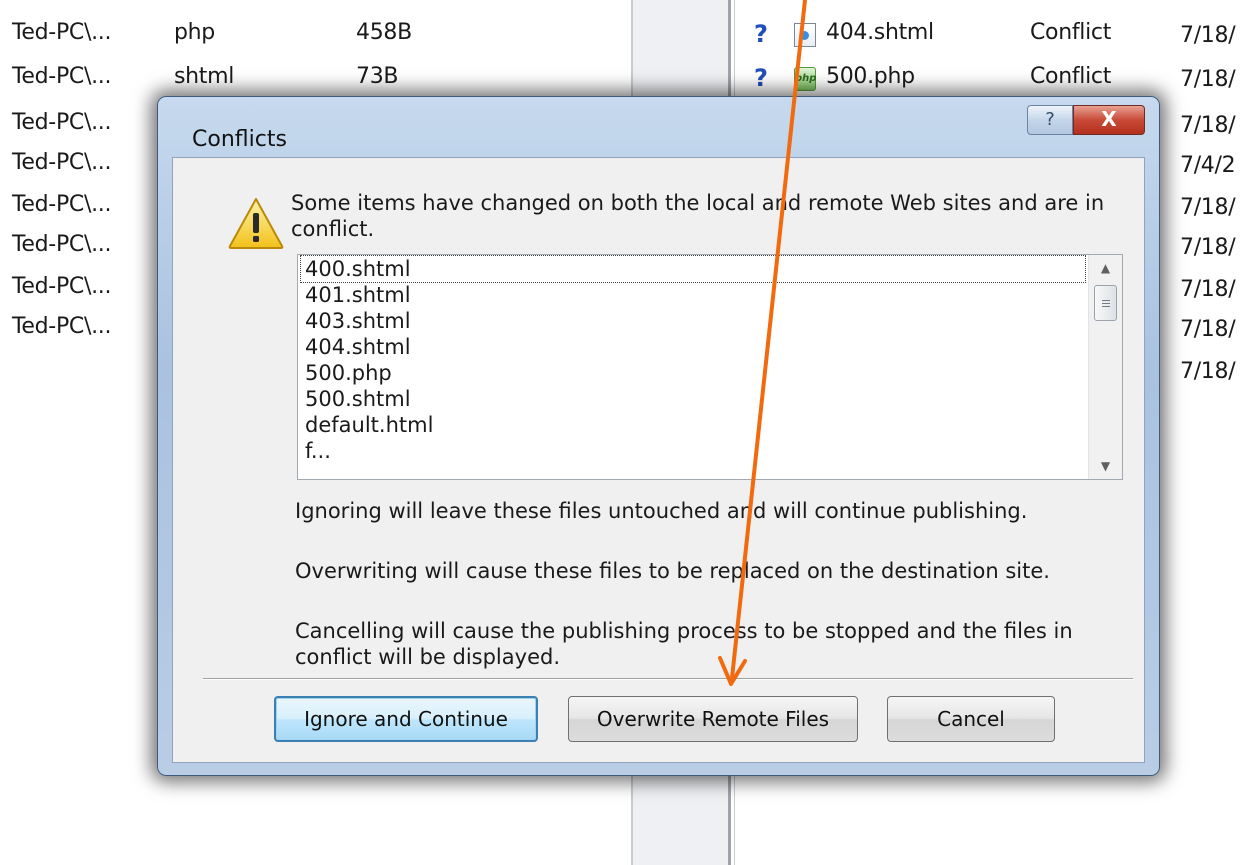  What do you see at coordinates (805, 79) in the screenshot?
I see `php-file-icon: php` at bounding box center [805, 79].